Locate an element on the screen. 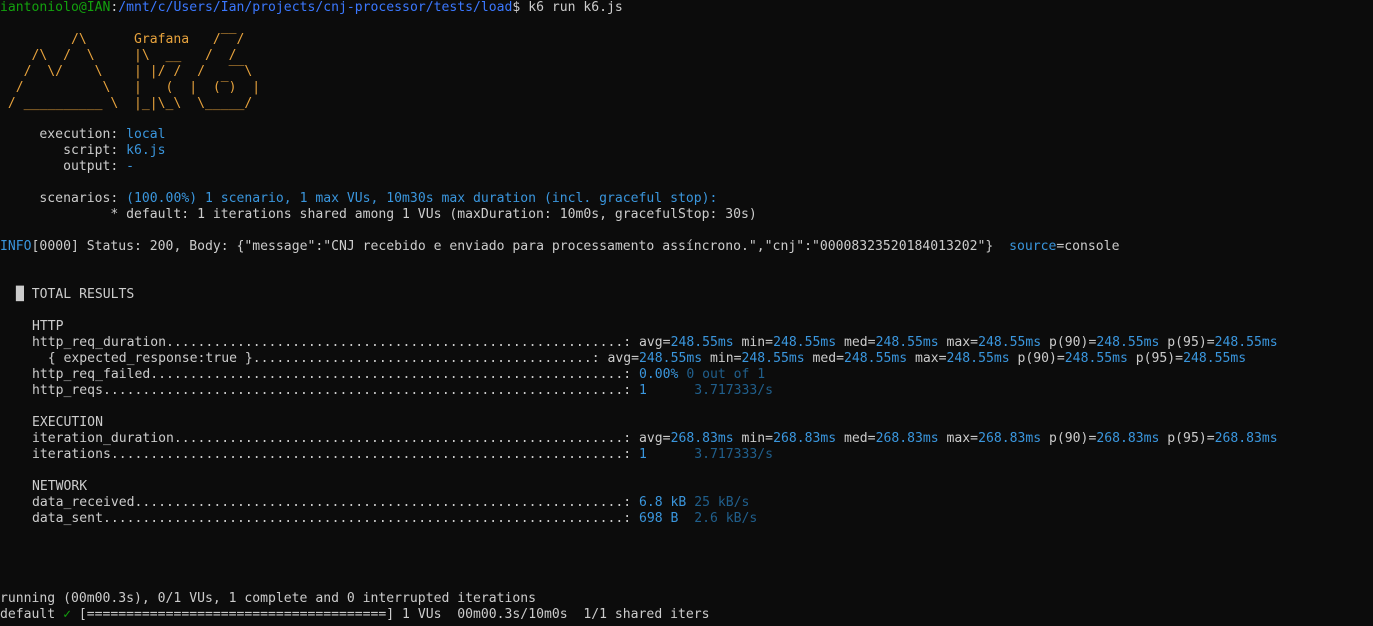 Image resolution: width=1373 pixels, height=626 pixels. option-value: - is located at coordinates (130, 166).